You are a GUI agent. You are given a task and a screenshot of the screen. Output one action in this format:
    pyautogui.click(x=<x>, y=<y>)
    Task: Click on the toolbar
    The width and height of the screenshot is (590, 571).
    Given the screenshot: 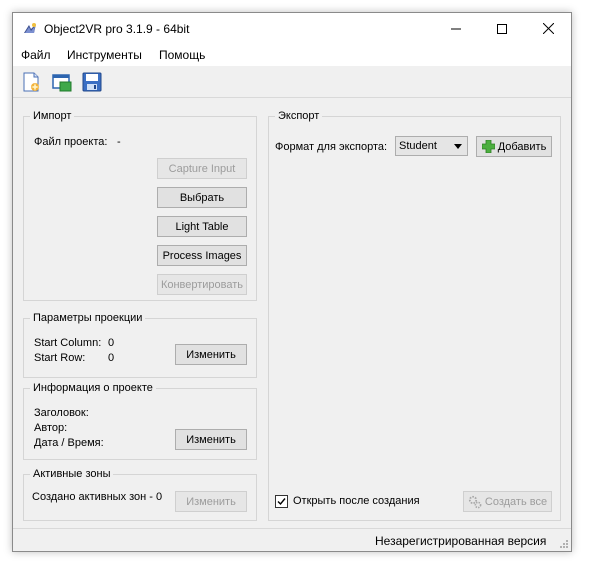 What is the action you would take?
    pyautogui.click(x=292, y=82)
    